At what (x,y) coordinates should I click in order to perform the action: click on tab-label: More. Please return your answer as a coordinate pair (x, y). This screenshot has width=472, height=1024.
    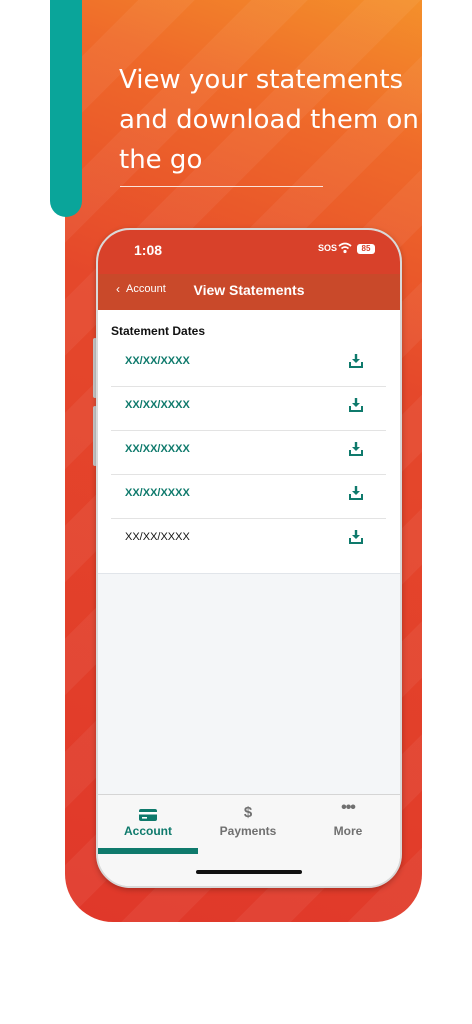
    Looking at the image, I should click on (348, 831).